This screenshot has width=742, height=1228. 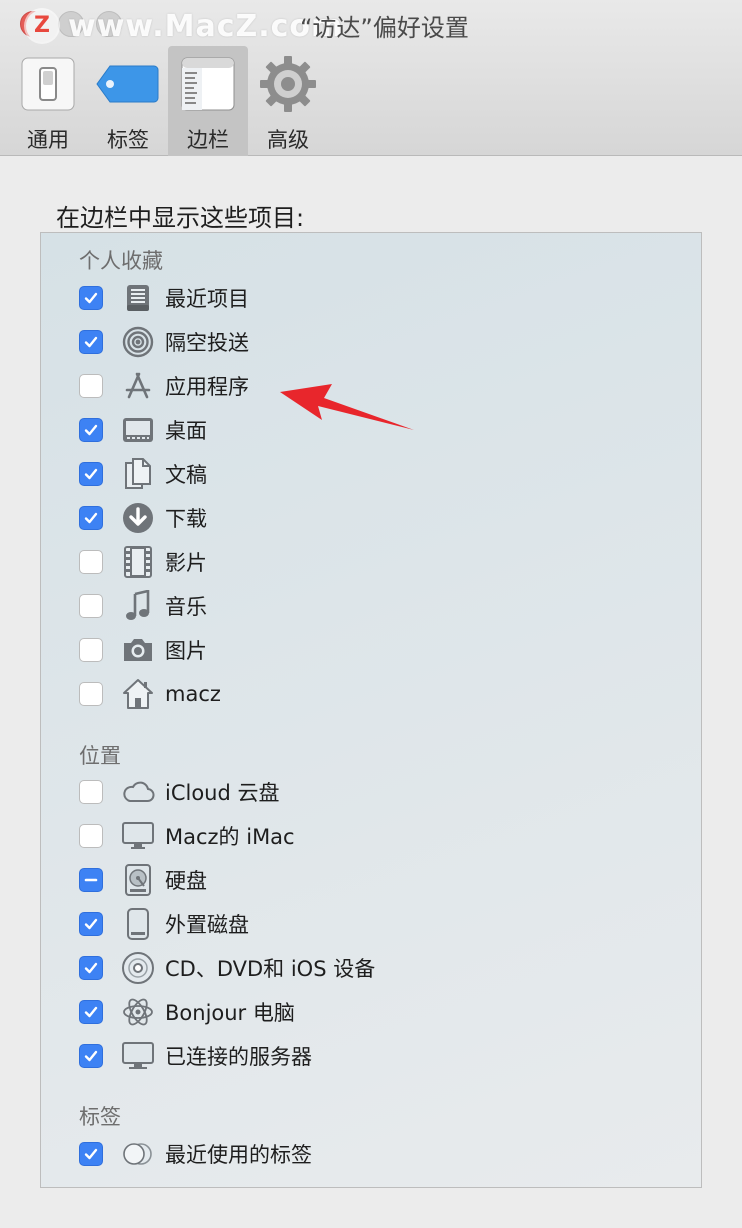 What do you see at coordinates (186, 431) in the screenshot?
I see `list-item-label: 桌面` at bounding box center [186, 431].